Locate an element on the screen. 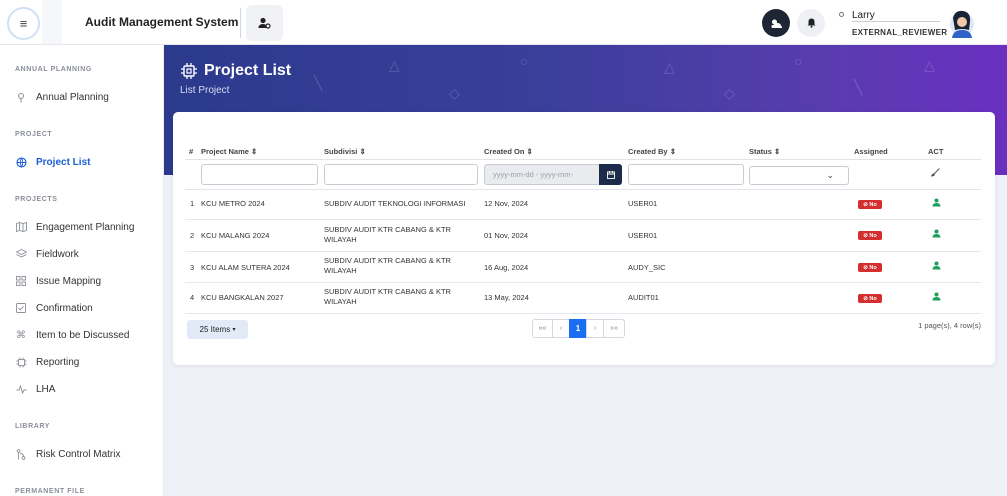 The height and width of the screenshot is (496, 1007). col-label: Subdivisi is located at coordinates (341, 151).